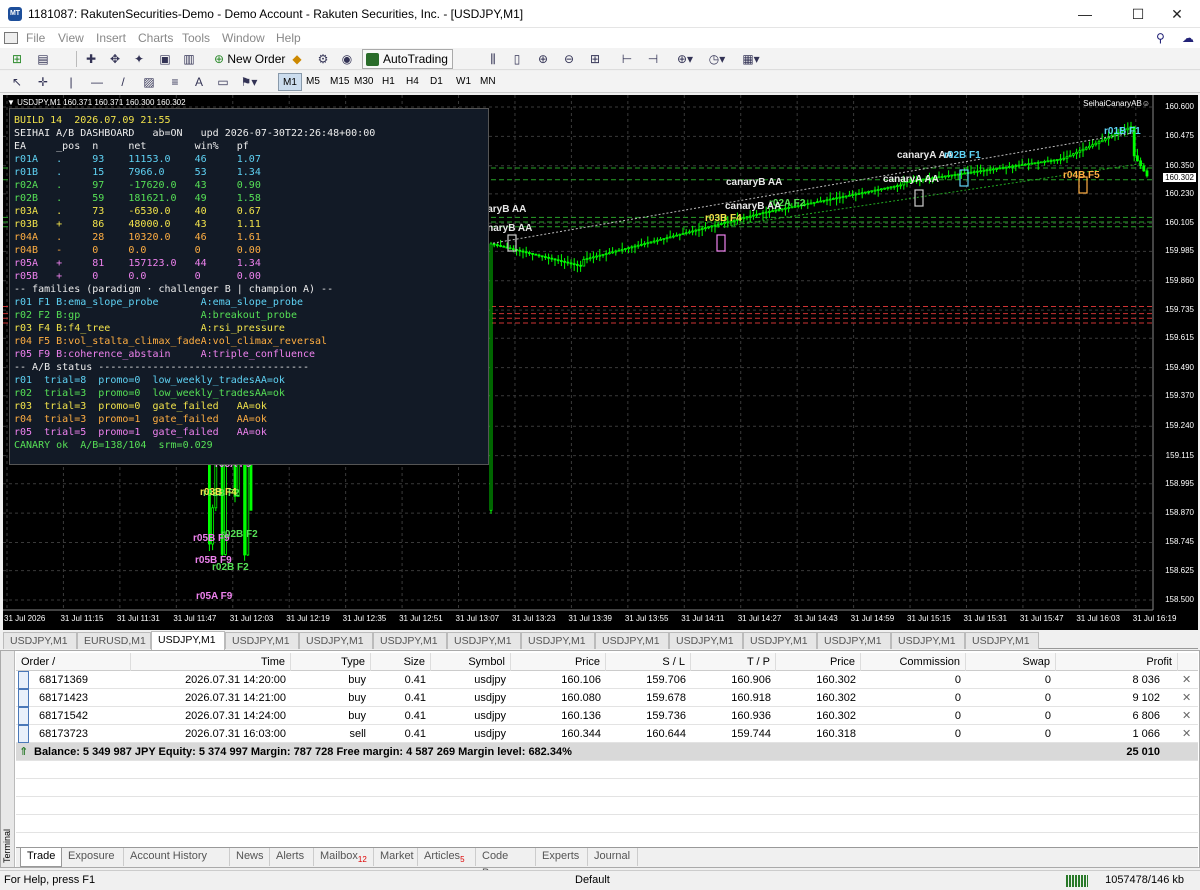 The image size is (1200, 890). What do you see at coordinates (733, 662) in the screenshot?
I see `column-header-t-p: T / P` at bounding box center [733, 662].